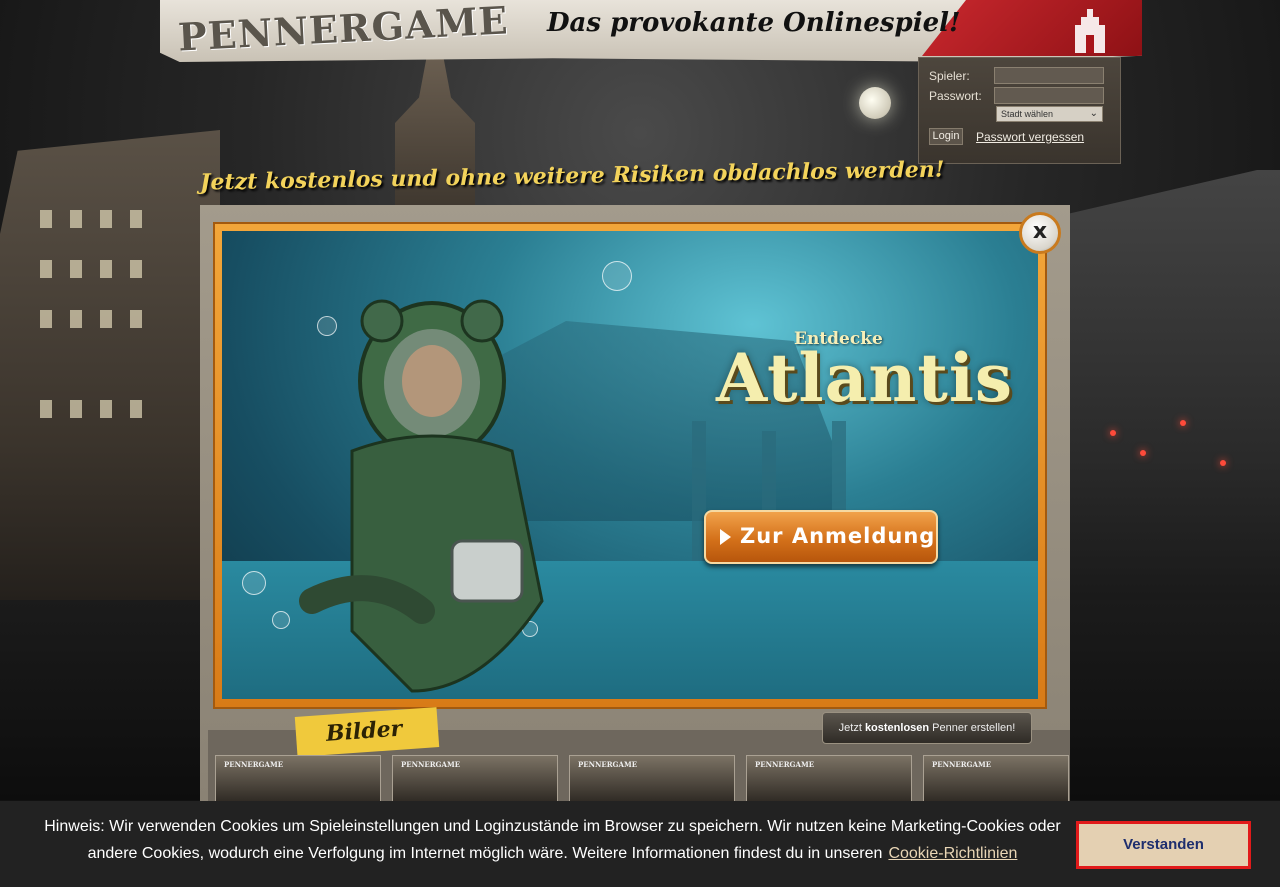  Describe the element at coordinates (897, 728) in the screenshot. I see `create-penner-bold: kostenlosen` at that location.